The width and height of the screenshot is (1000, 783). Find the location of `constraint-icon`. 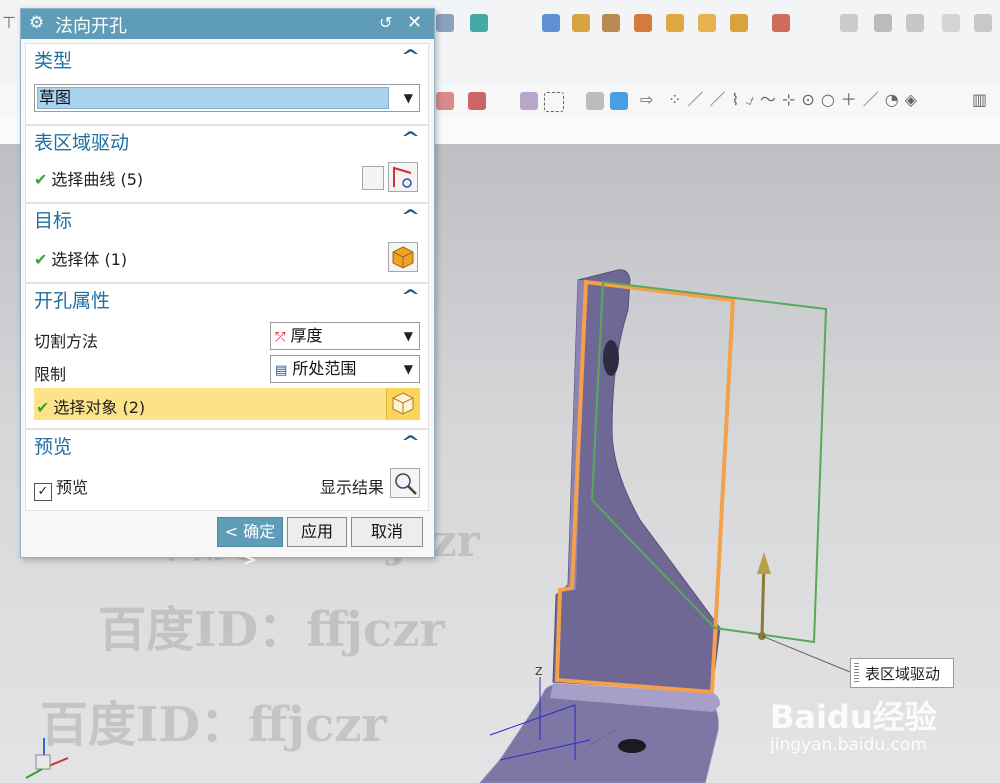

constraint-icon is located at coordinates (445, 101).